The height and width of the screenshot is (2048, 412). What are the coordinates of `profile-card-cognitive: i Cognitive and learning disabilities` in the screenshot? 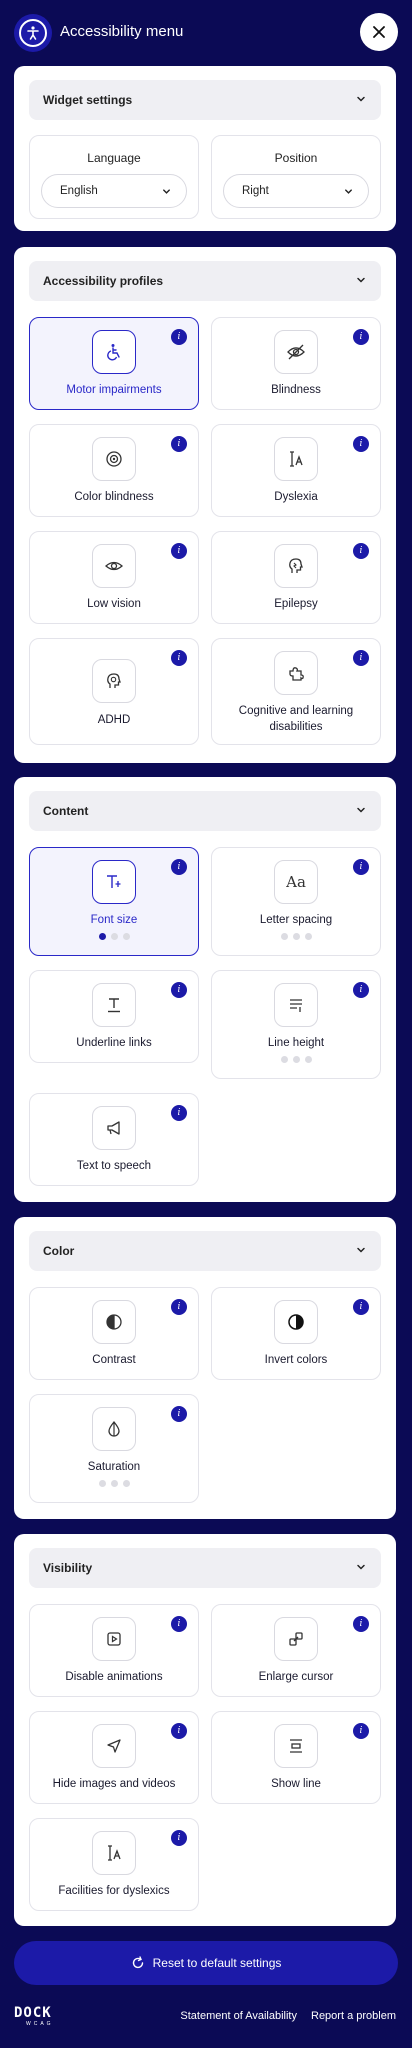 It's located at (296, 691).